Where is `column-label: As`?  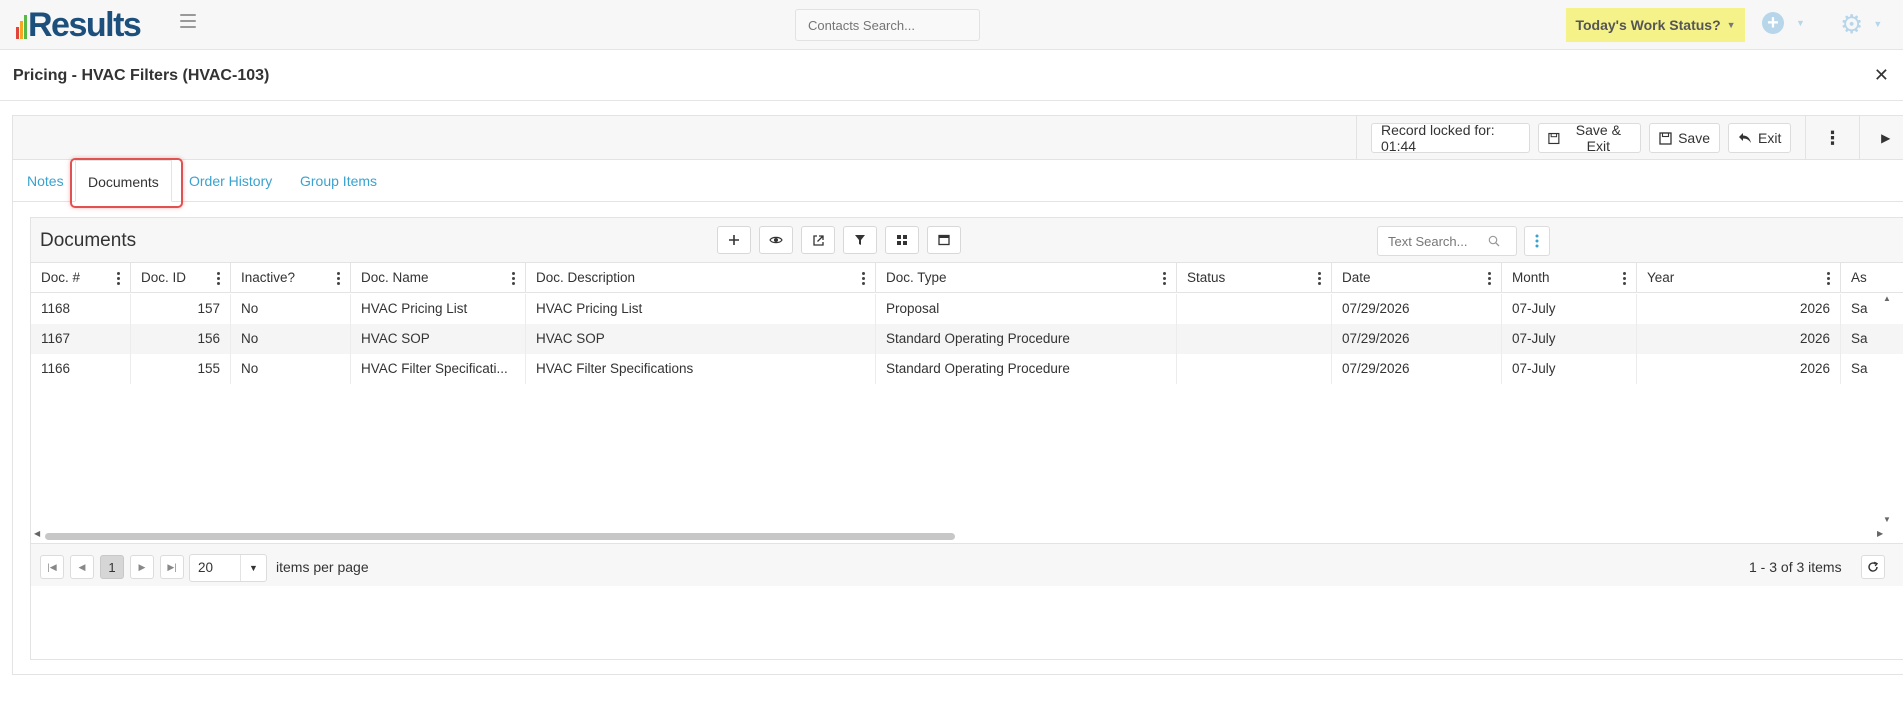 column-label: As is located at coordinates (1859, 277).